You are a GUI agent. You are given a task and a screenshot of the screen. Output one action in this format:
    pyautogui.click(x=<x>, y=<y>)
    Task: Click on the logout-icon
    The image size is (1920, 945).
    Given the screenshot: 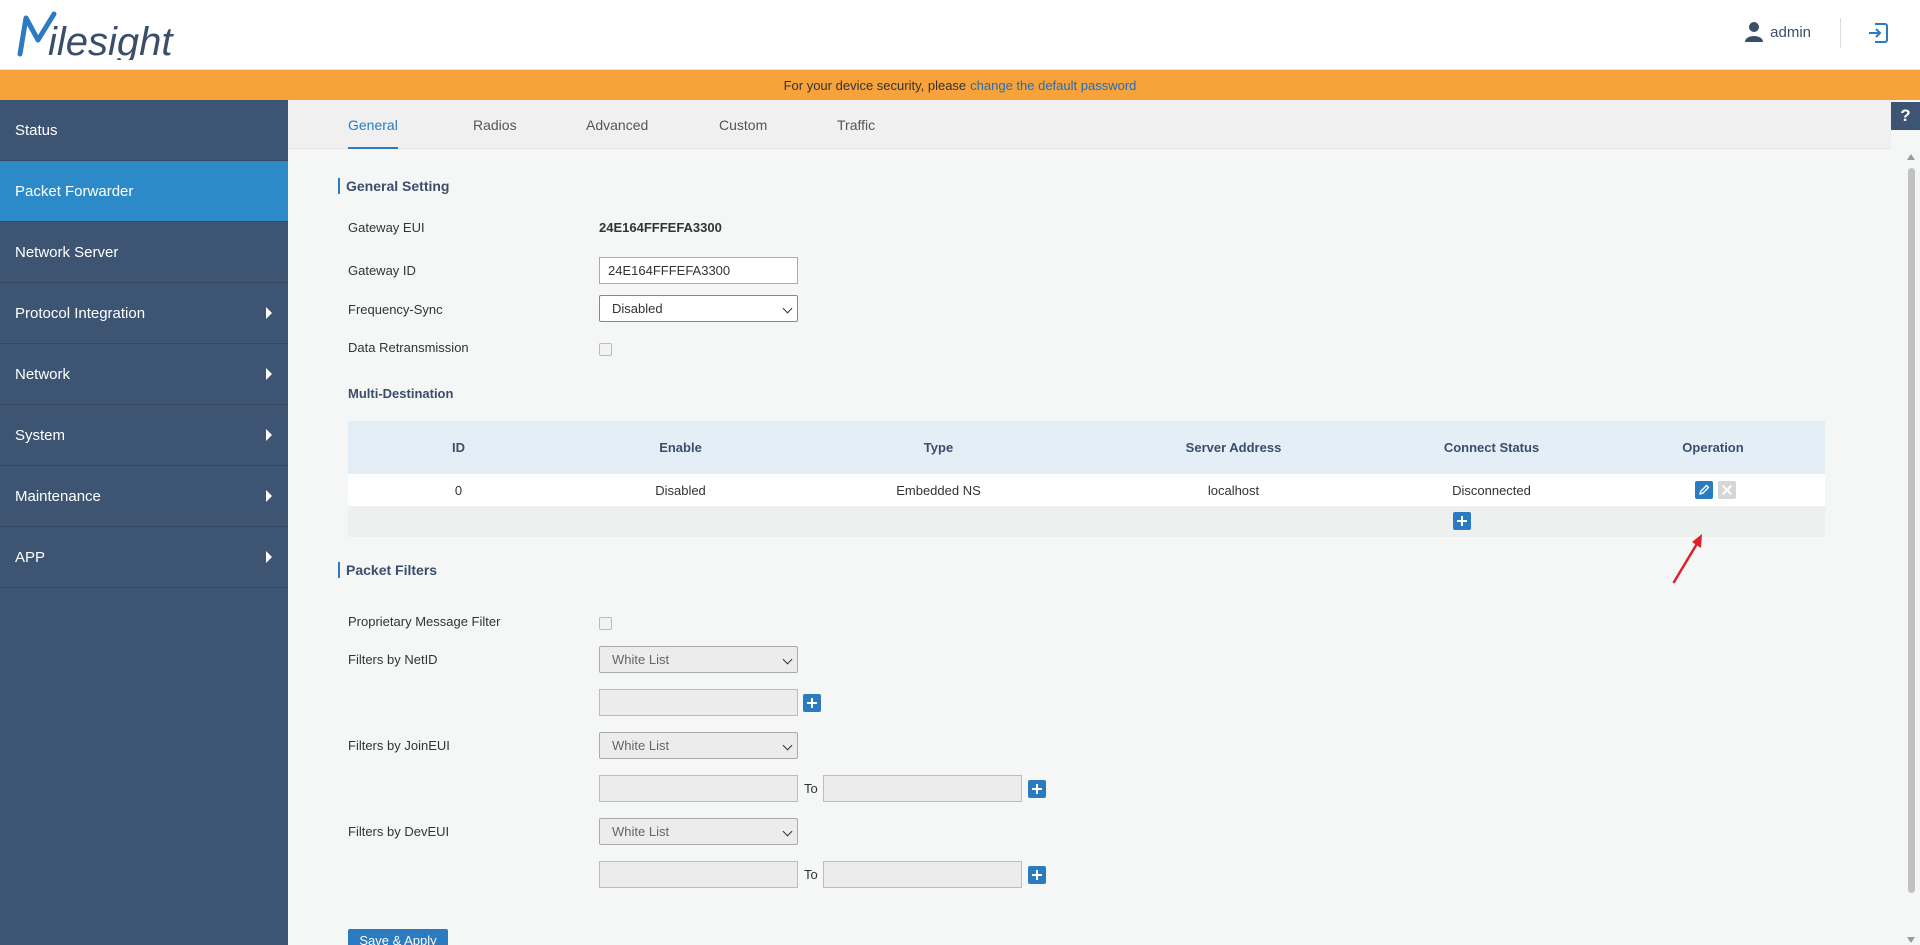 What is the action you would take?
    pyautogui.click(x=1878, y=33)
    